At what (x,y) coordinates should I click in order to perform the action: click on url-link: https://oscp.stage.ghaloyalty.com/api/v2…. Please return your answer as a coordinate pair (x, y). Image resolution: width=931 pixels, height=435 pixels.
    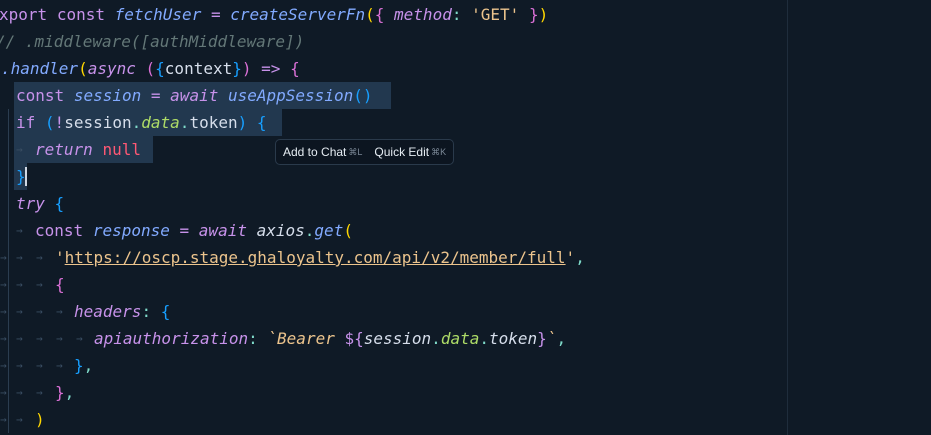
    Looking at the image, I should click on (315, 257).